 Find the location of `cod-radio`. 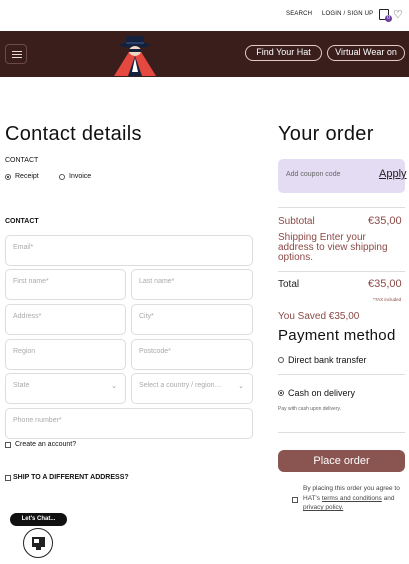

cod-radio is located at coordinates (281, 393).